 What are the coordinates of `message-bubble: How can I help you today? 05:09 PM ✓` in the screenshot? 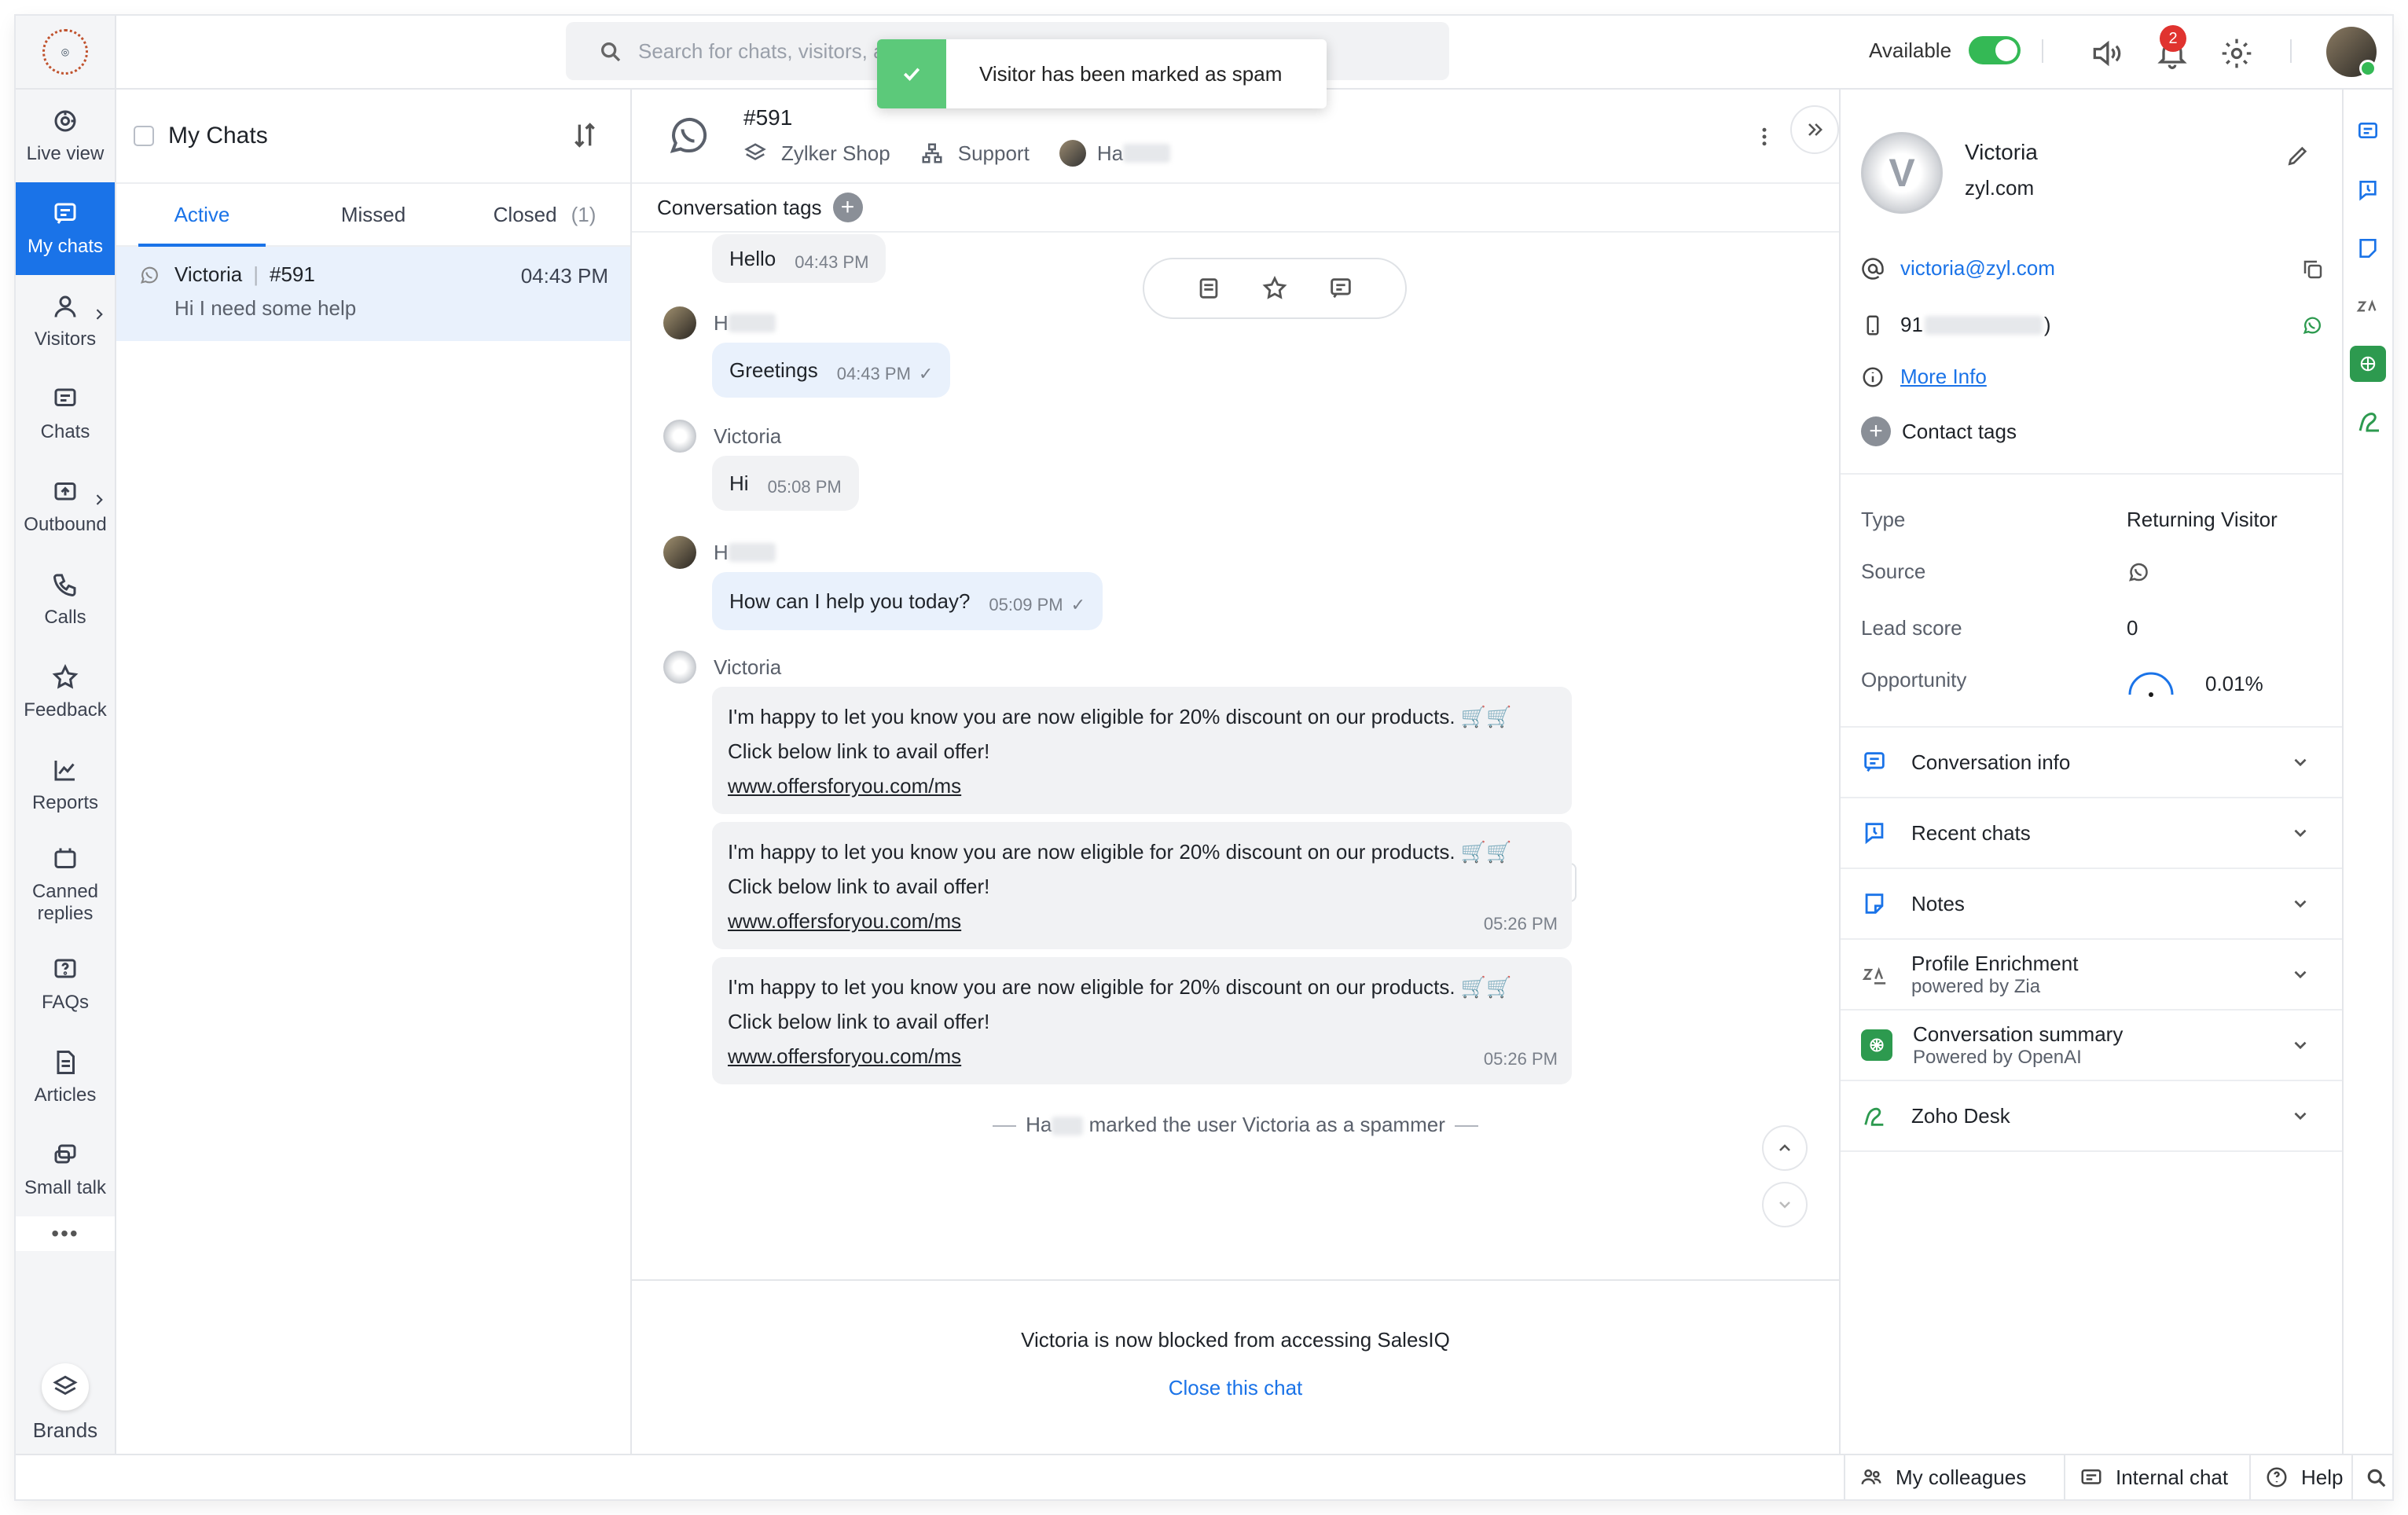 It's located at (907, 601).